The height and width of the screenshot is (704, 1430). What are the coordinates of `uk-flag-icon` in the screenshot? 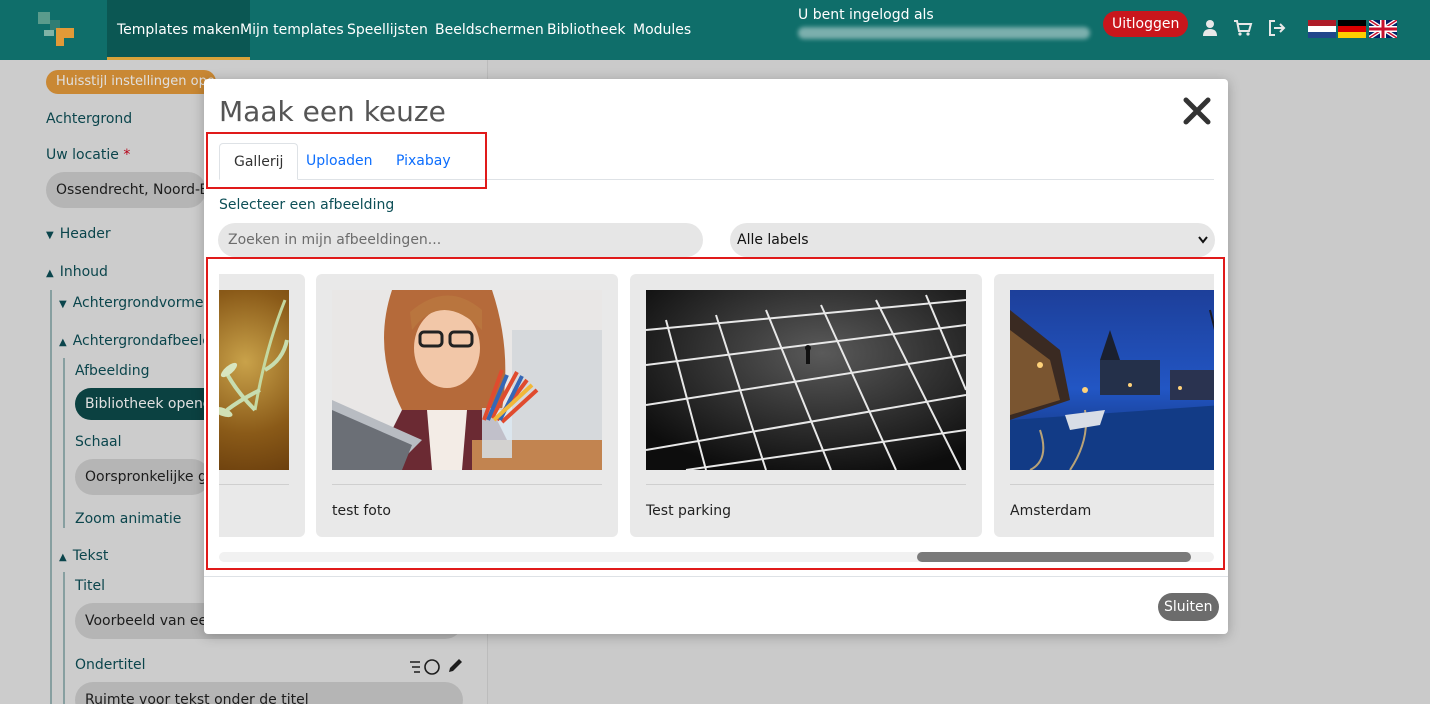 It's located at (1383, 29).